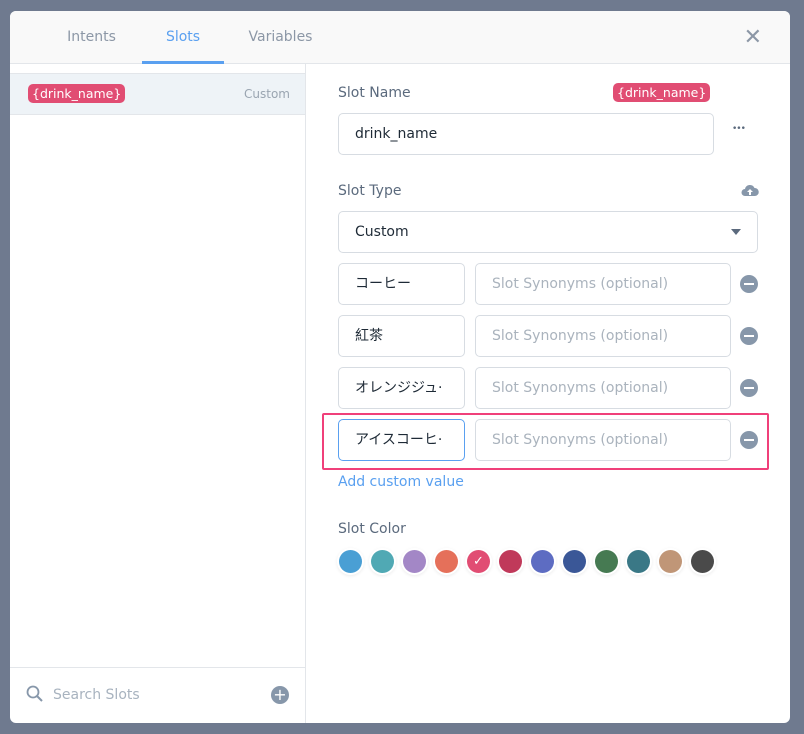 This screenshot has height=734, width=804. What do you see at coordinates (370, 191) in the screenshot?
I see `slot-type-label: Slot Type` at bounding box center [370, 191].